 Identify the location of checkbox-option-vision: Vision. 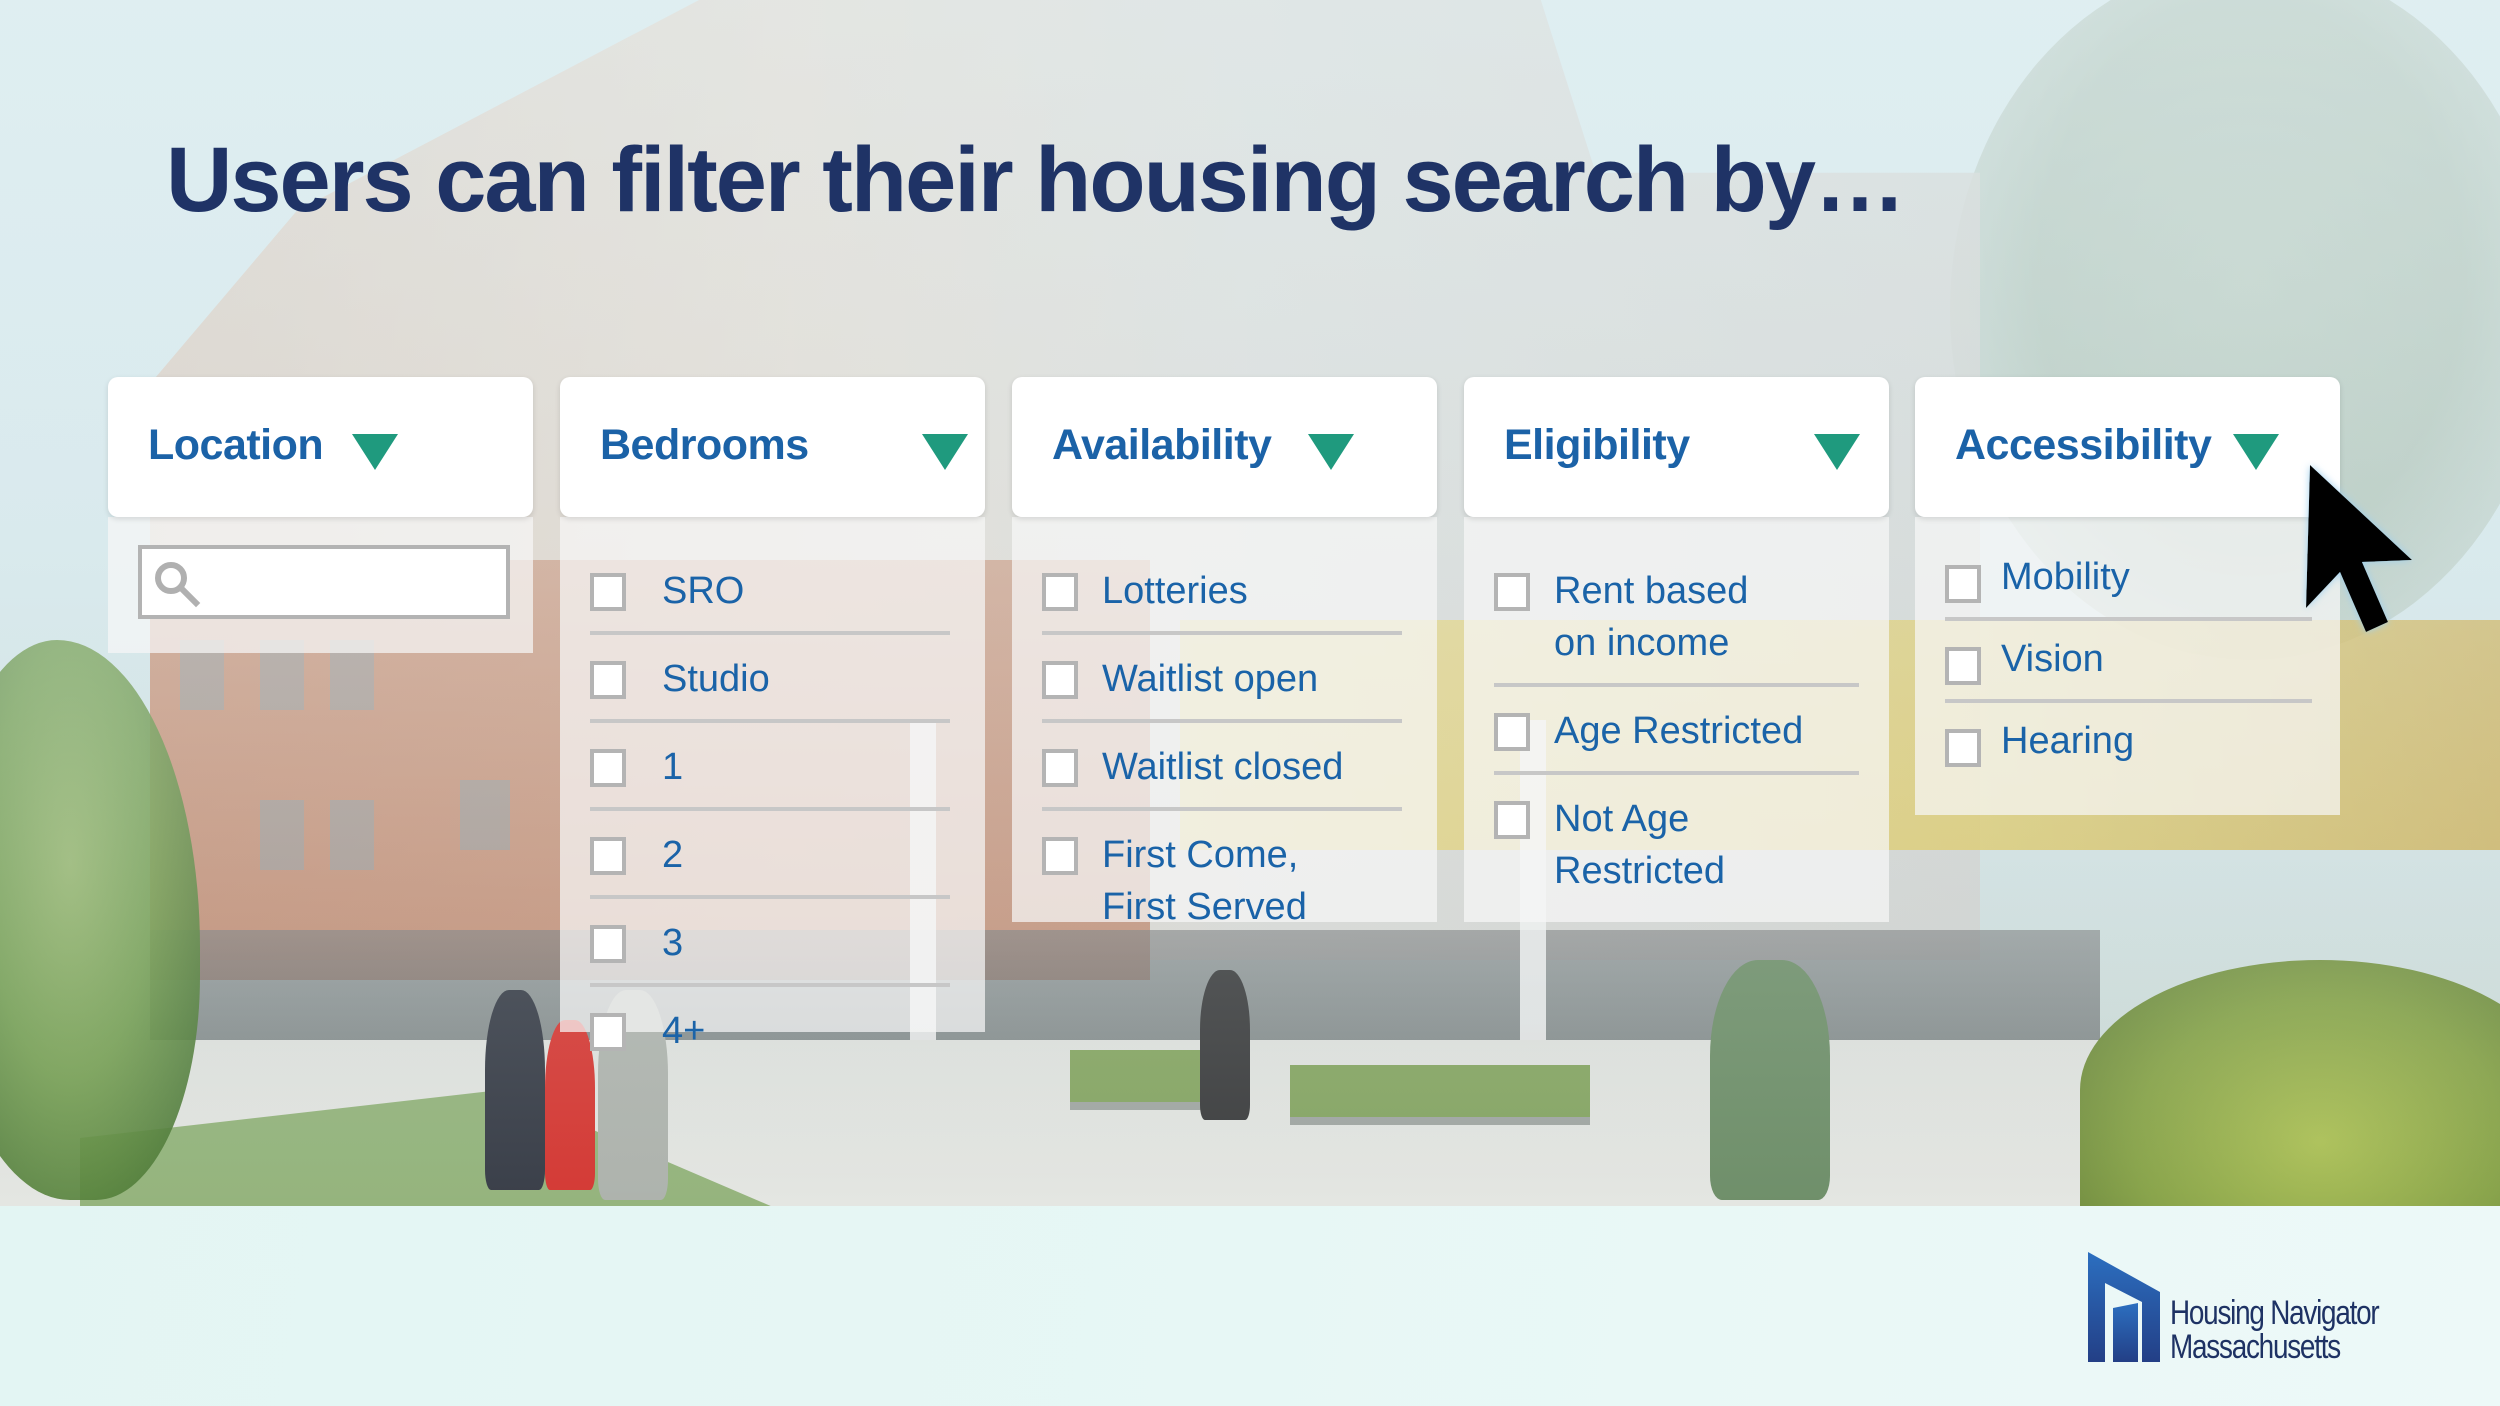
(2128, 658).